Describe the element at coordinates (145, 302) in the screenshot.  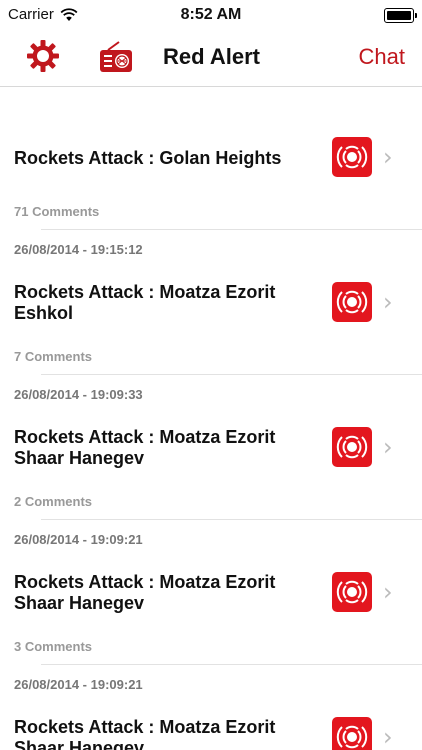
I see `alert-title: Rockets Attack : Moatza Ezorit Eshkol` at that location.